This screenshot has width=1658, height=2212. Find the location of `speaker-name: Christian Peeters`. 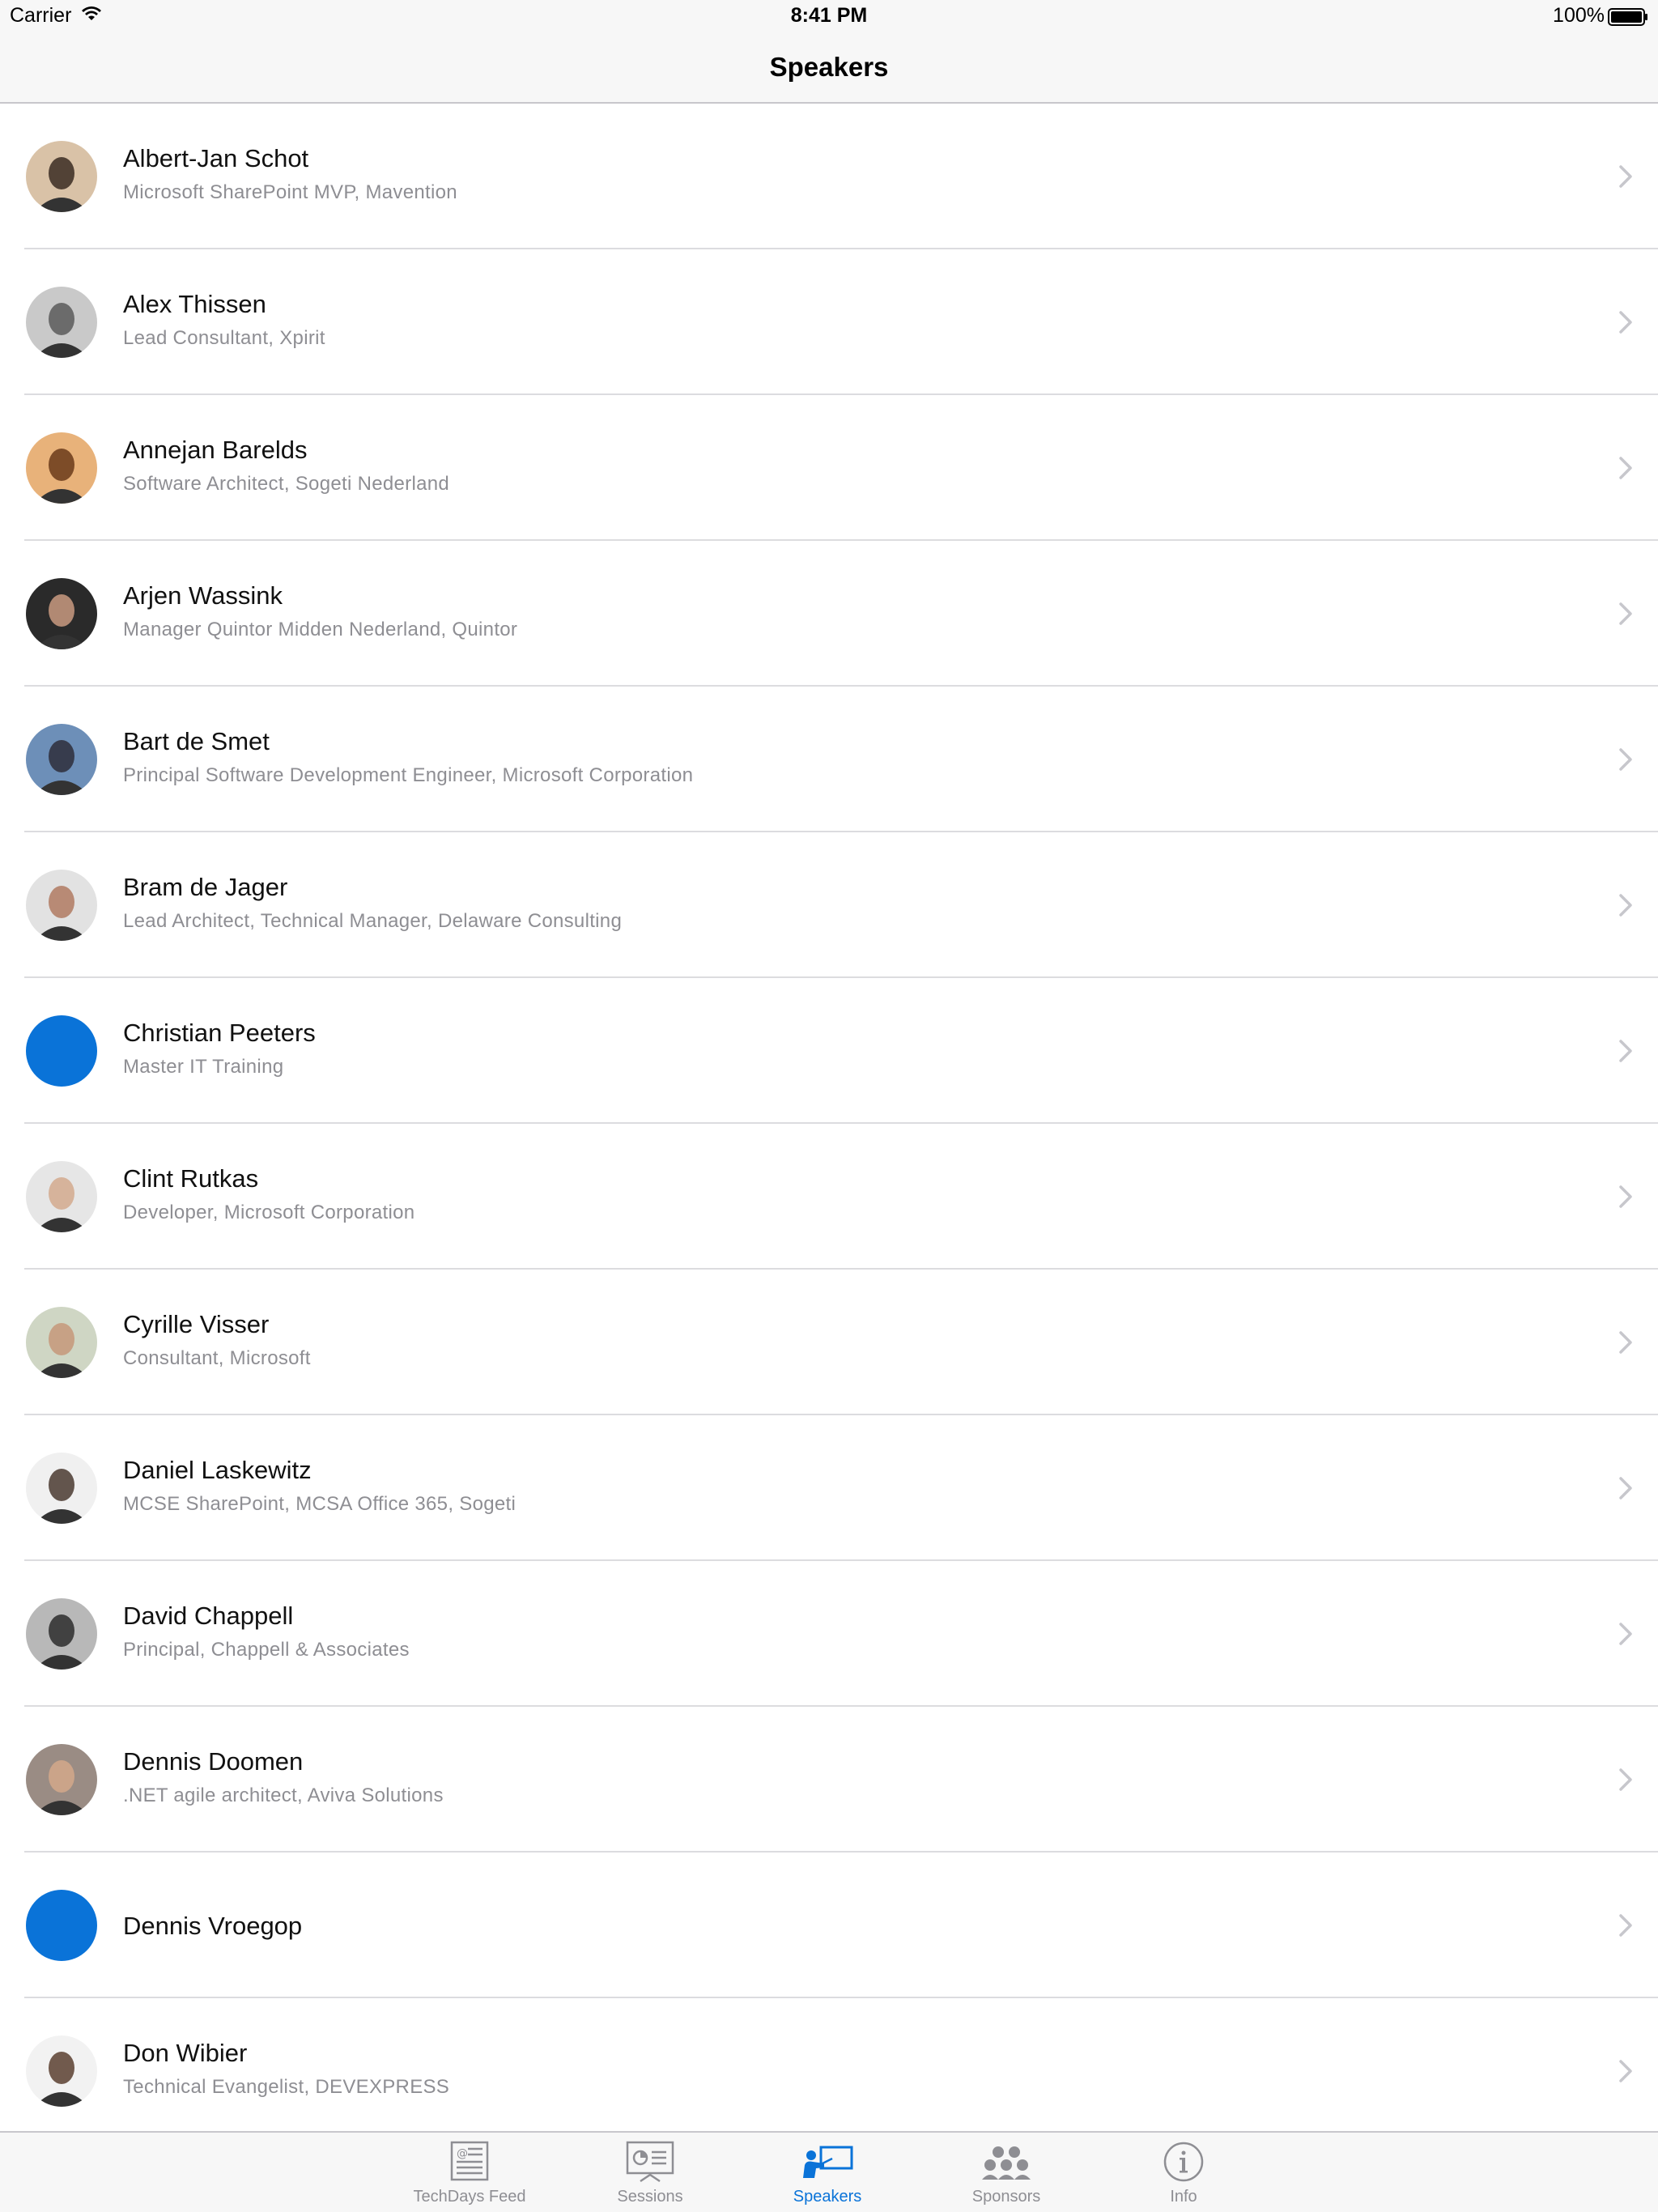

speaker-name: Christian Peeters is located at coordinates (219, 1033).